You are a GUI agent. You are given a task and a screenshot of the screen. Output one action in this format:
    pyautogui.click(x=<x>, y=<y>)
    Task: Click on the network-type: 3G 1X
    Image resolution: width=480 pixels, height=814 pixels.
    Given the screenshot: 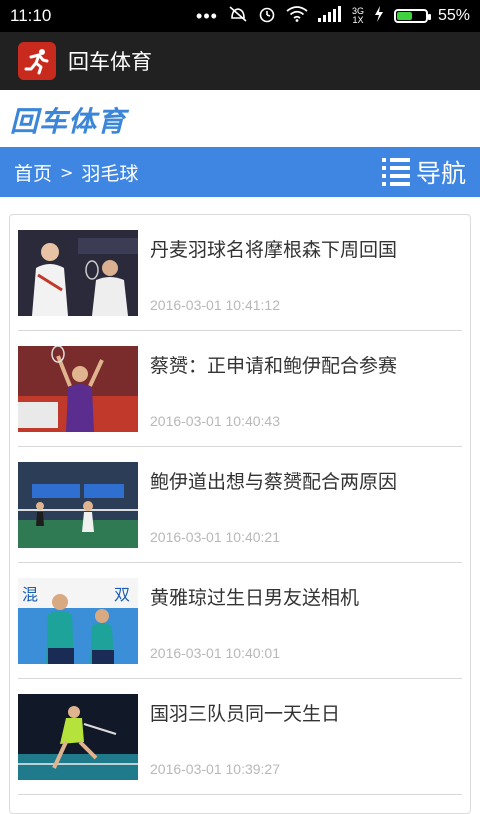 What is the action you would take?
    pyautogui.click(x=358, y=16)
    